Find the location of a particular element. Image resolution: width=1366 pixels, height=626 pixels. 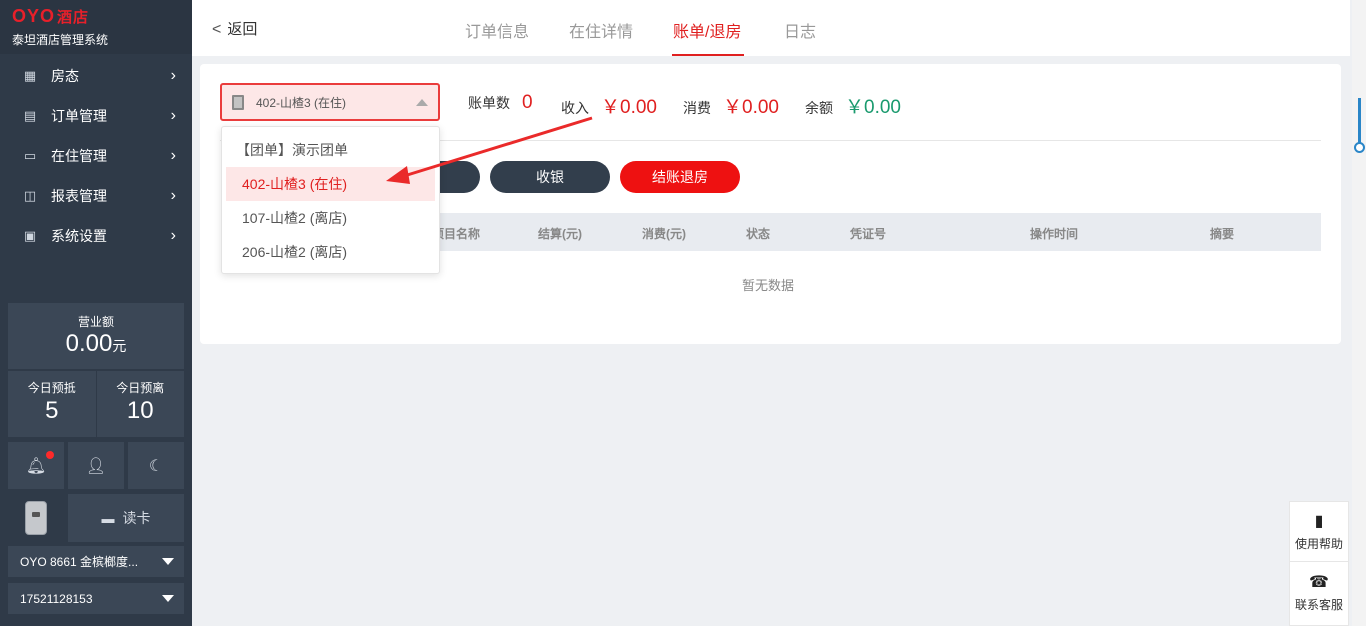

sidebar-item-label: 系统设置 is located at coordinates (79, 236).